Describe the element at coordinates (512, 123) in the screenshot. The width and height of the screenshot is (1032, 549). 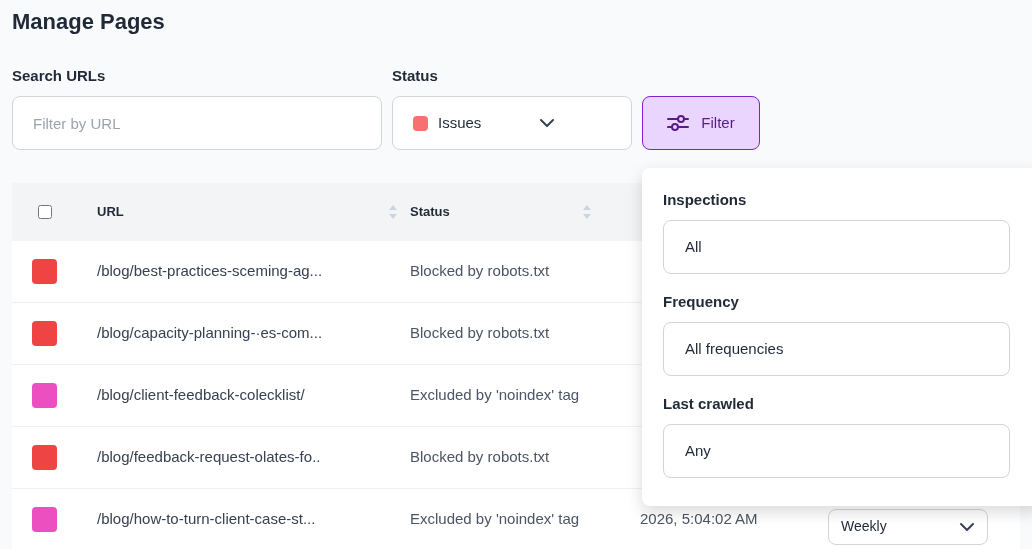
I see `status-dropdown: Issues` at that location.